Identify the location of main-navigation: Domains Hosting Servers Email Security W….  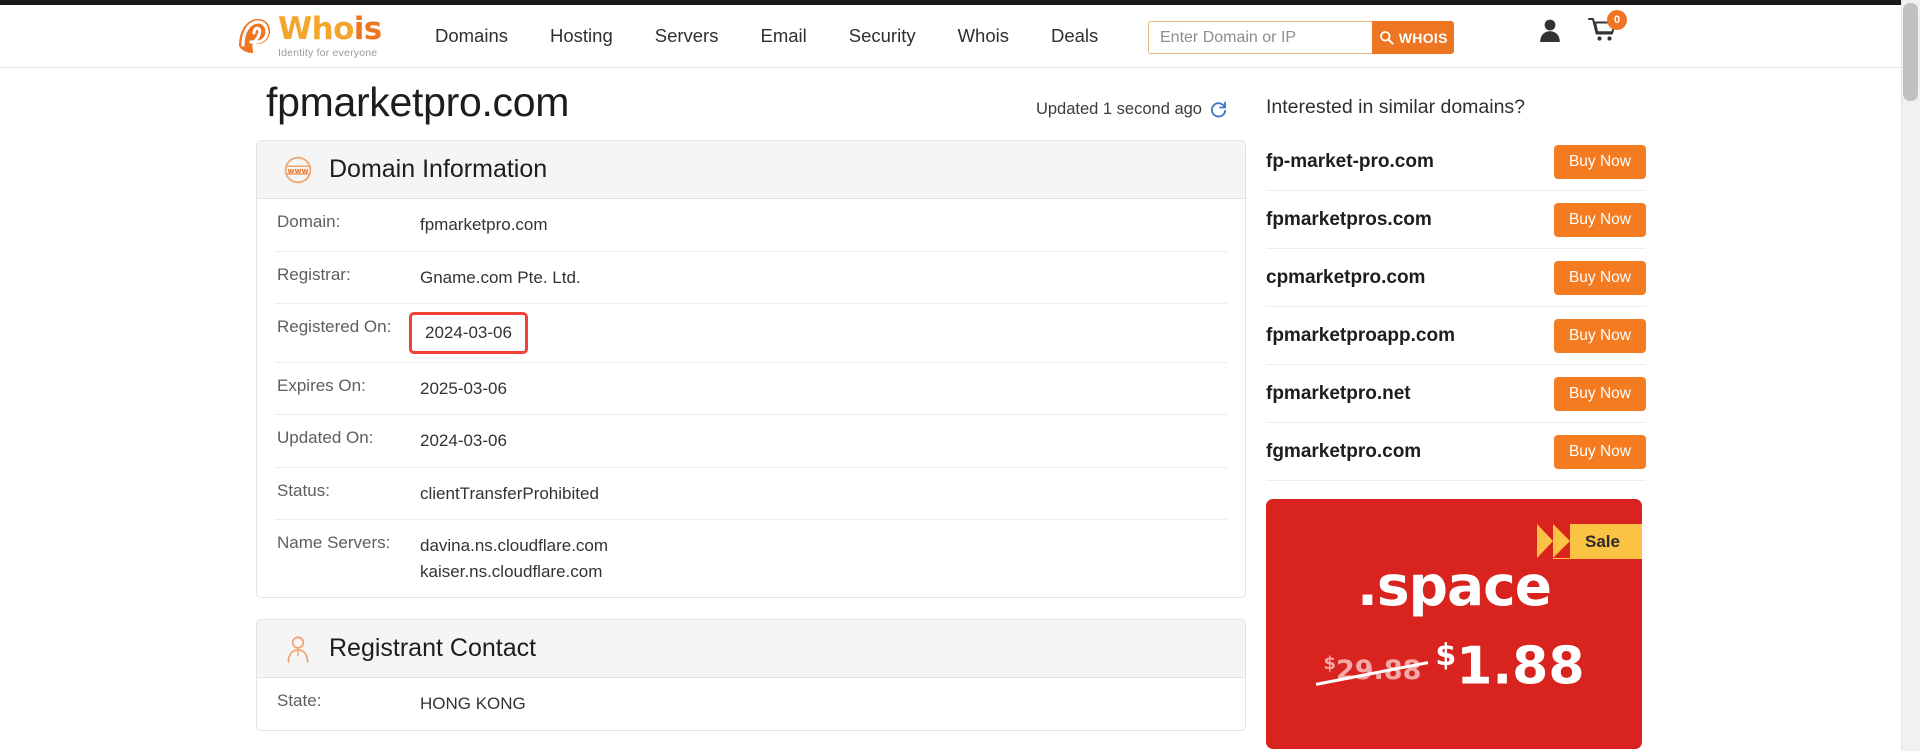
(766, 36).